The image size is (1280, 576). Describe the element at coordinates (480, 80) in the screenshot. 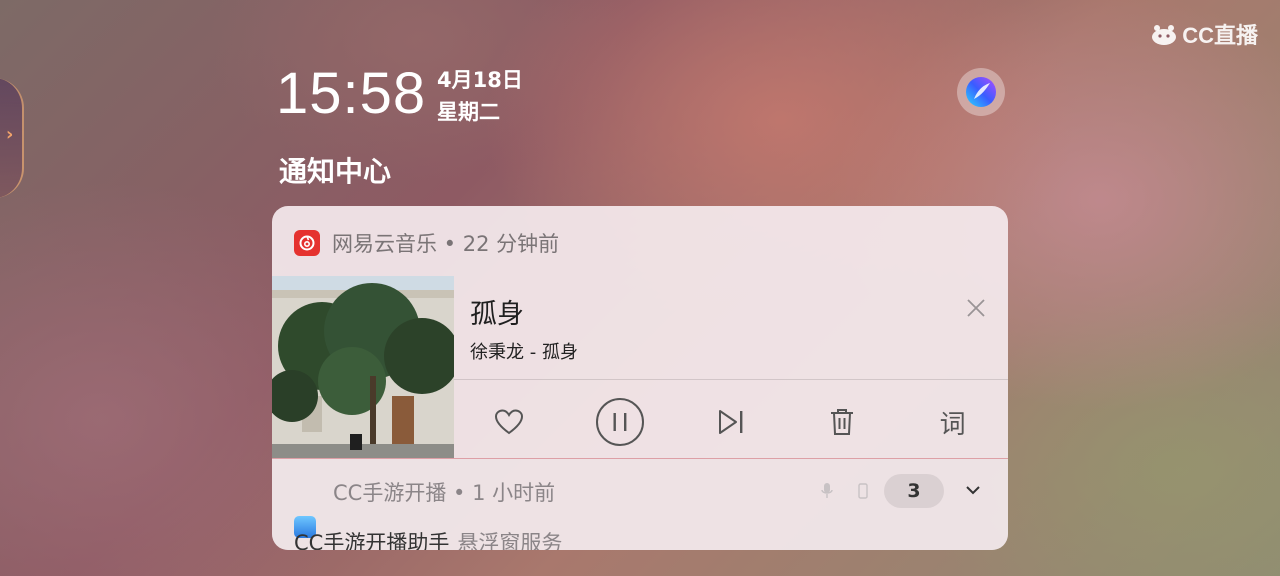

I see `lockscreen-date: 4月18日` at that location.